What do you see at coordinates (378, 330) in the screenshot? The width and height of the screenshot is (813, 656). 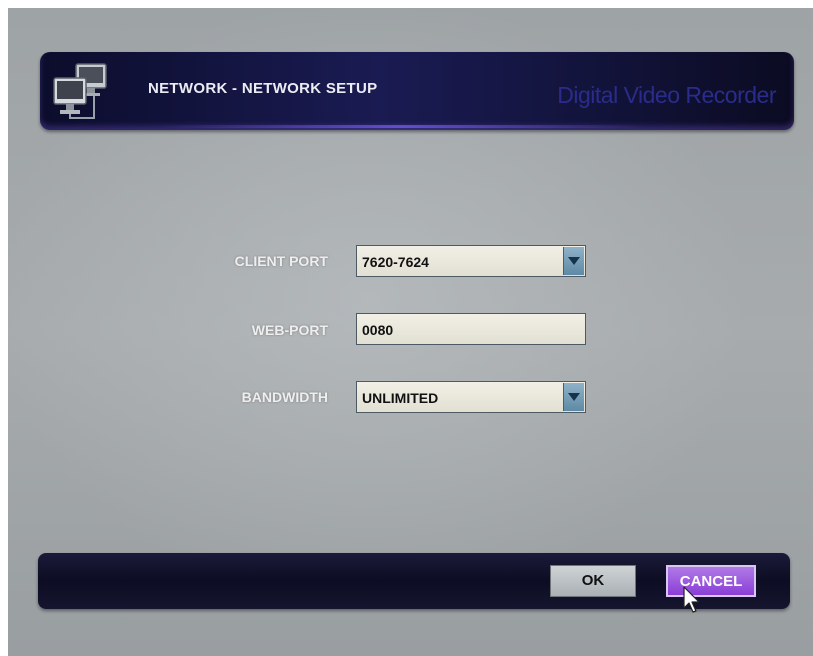 I see `web-port-value: 0080` at bounding box center [378, 330].